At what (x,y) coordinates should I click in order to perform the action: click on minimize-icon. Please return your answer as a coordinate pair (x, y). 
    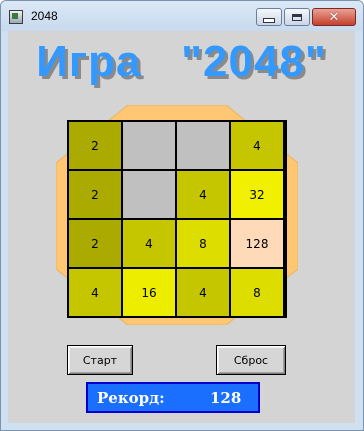
    Looking at the image, I should click on (269, 20).